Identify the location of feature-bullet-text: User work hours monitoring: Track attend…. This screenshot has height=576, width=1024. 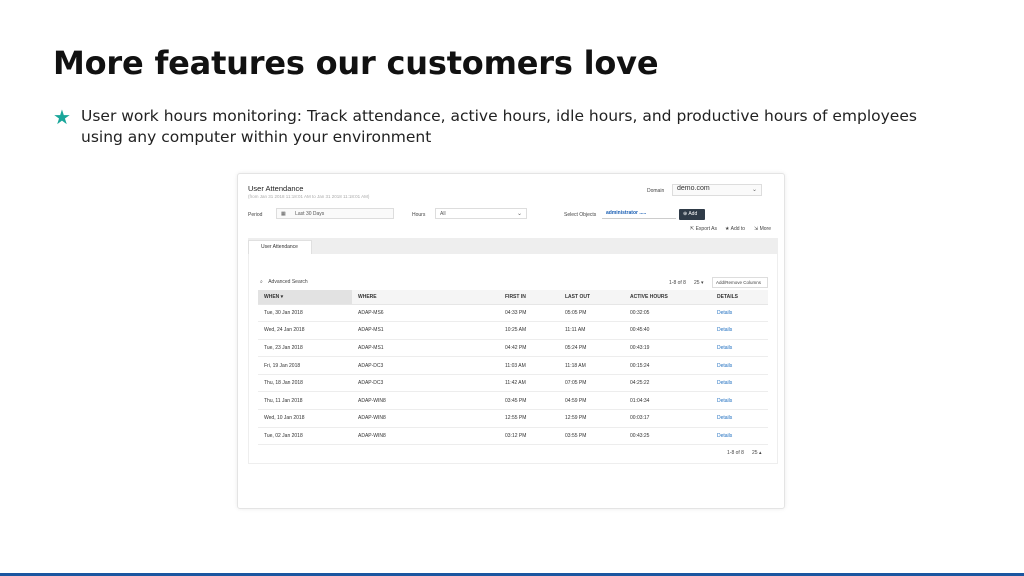
(499, 126).